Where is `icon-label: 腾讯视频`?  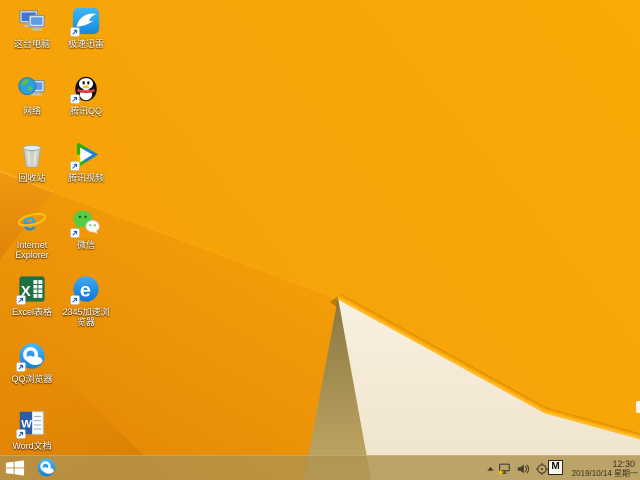 icon-label: 腾讯视频 is located at coordinates (85, 178).